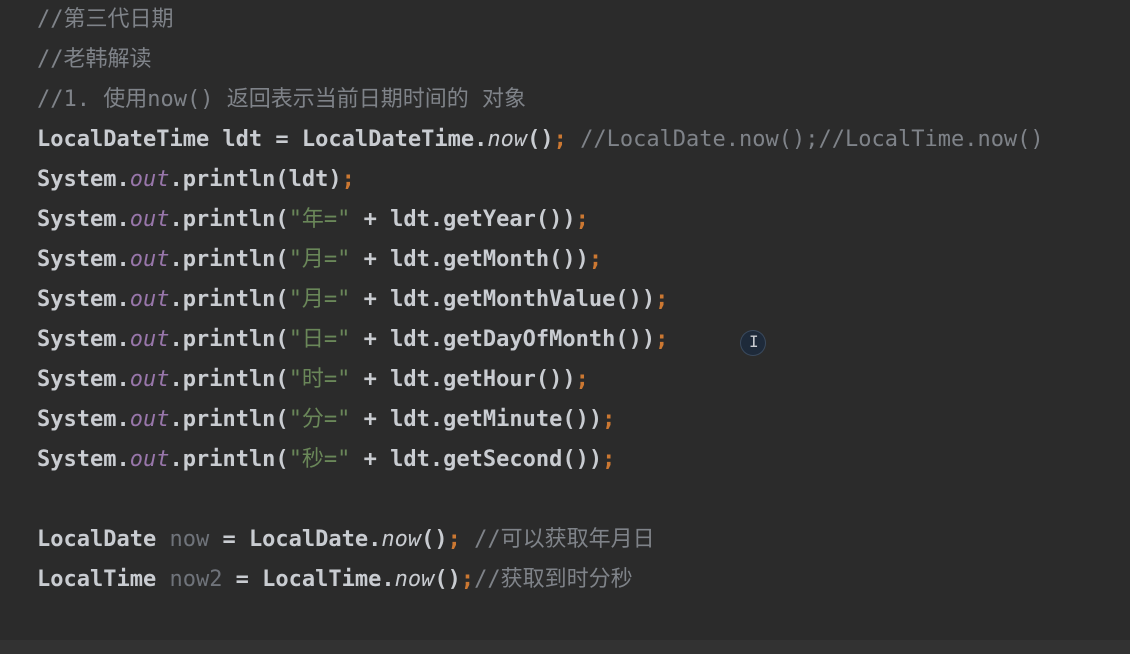 This screenshot has height=654, width=1130. I want to click on code-token: + ldt.getYear()), so click(463, 219).